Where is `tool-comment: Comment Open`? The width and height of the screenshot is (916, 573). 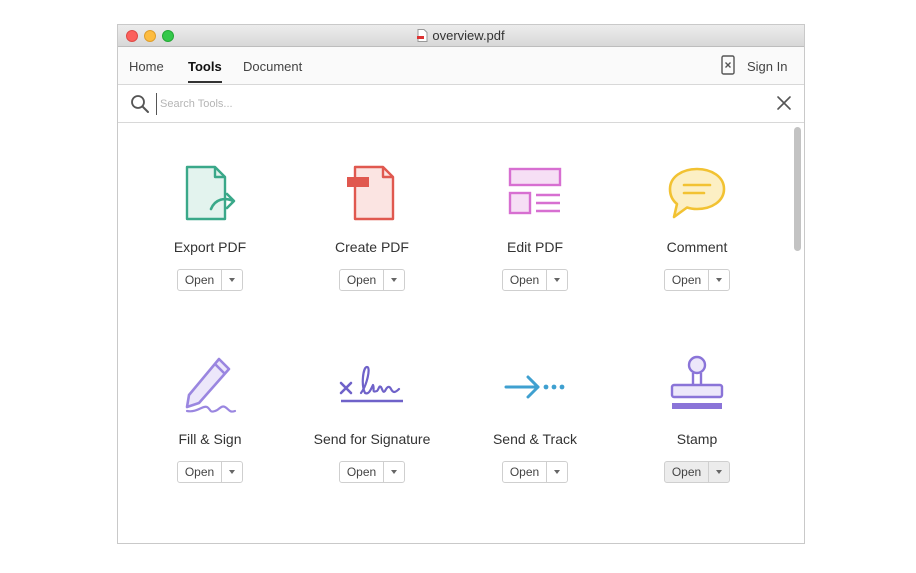
tool-comment: Comment Open is located at coordinates (697, 243).